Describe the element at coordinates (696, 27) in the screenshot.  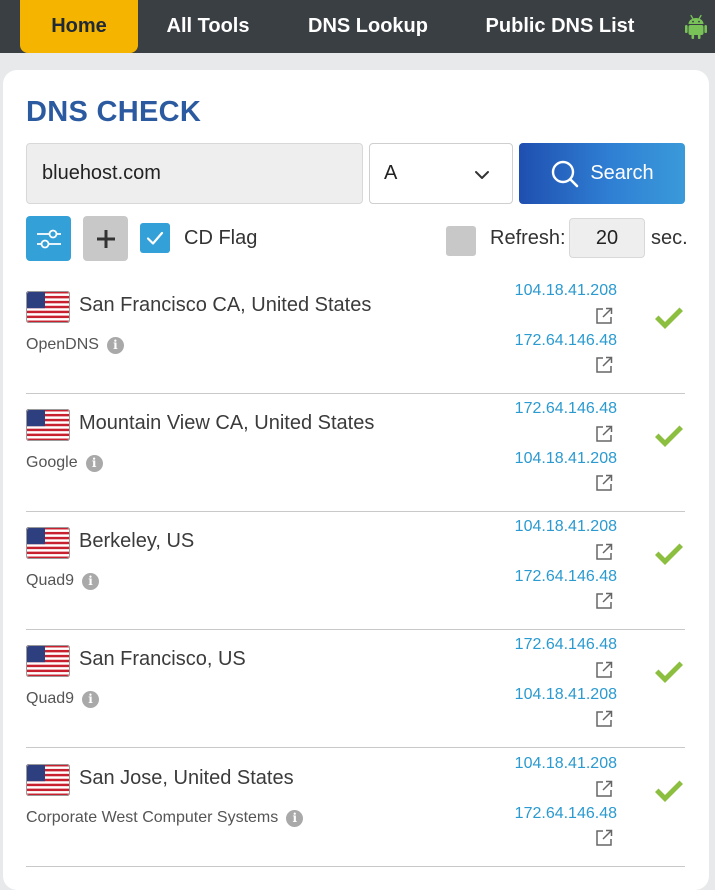
I see `android-icon` at that location.